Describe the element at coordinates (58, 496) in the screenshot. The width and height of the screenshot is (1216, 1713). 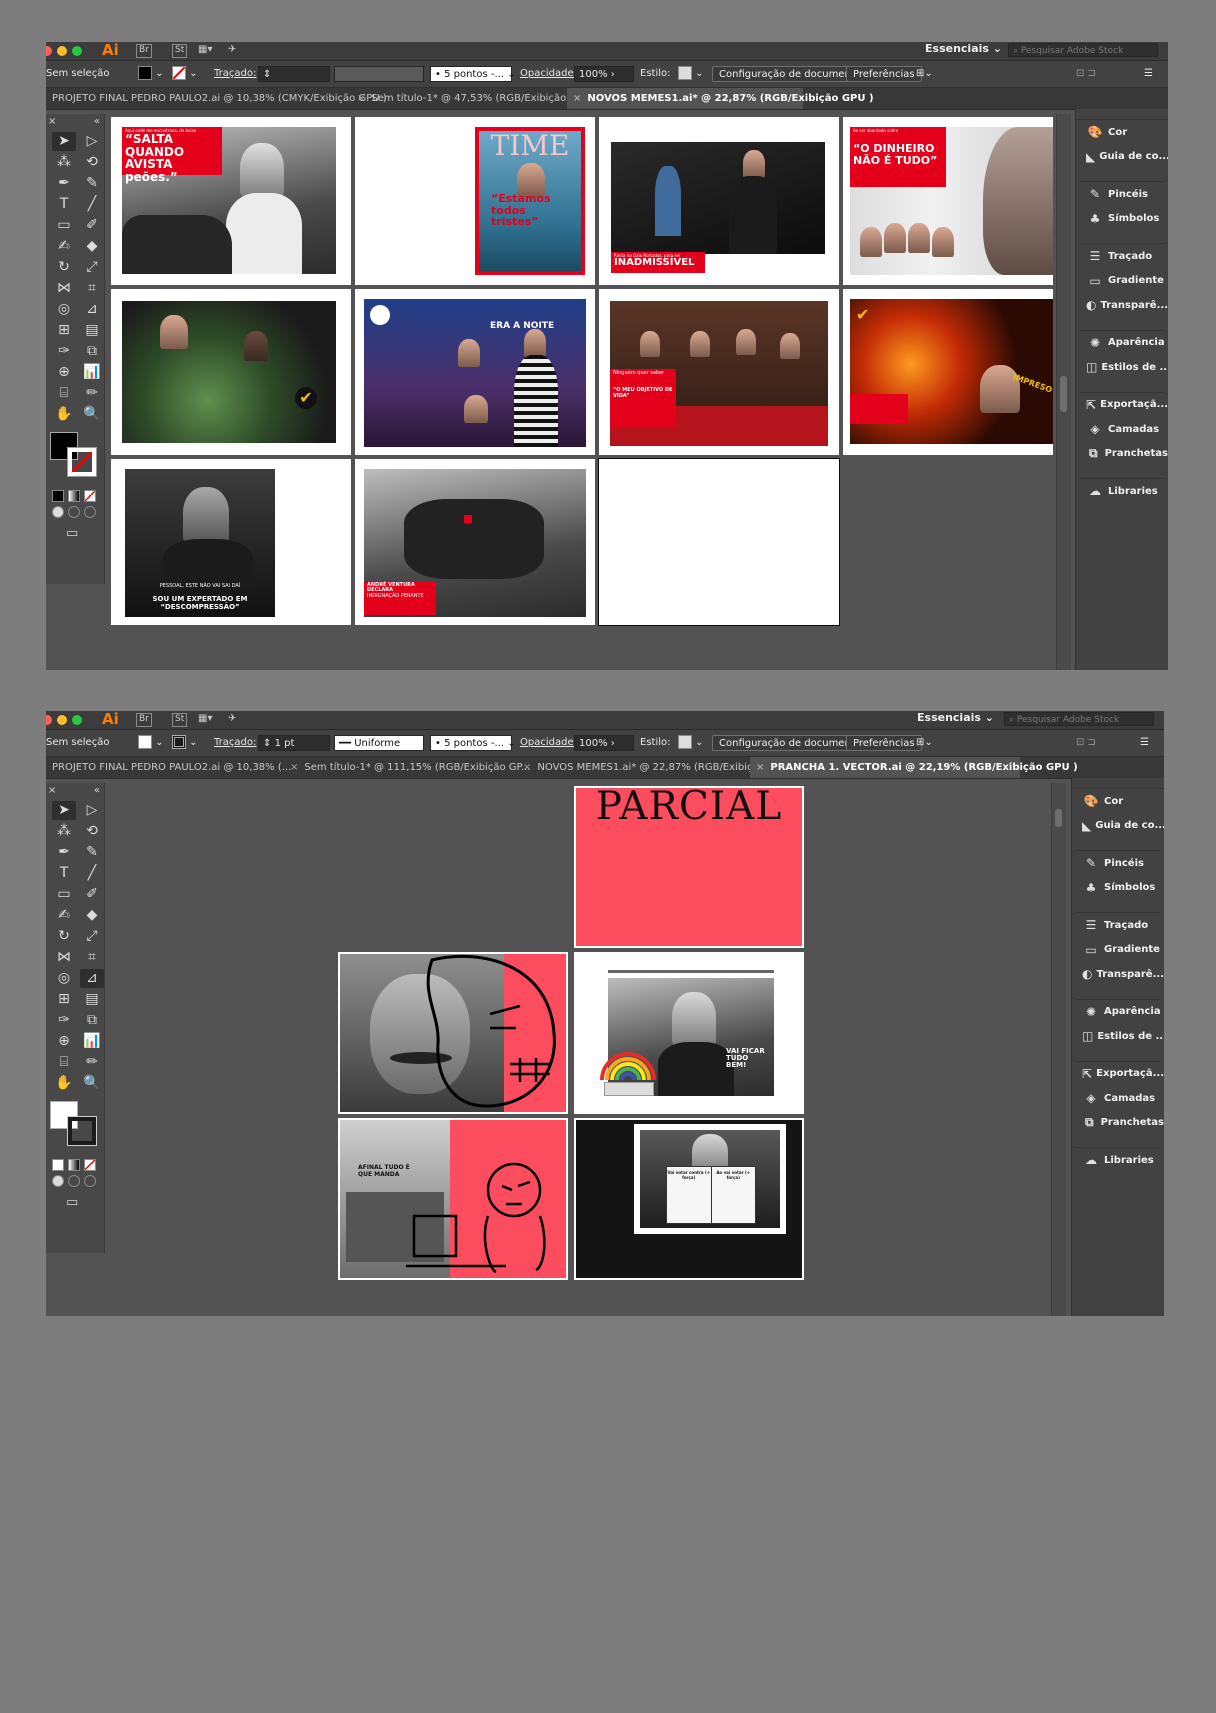
I see `color-mode-icon` at that location.